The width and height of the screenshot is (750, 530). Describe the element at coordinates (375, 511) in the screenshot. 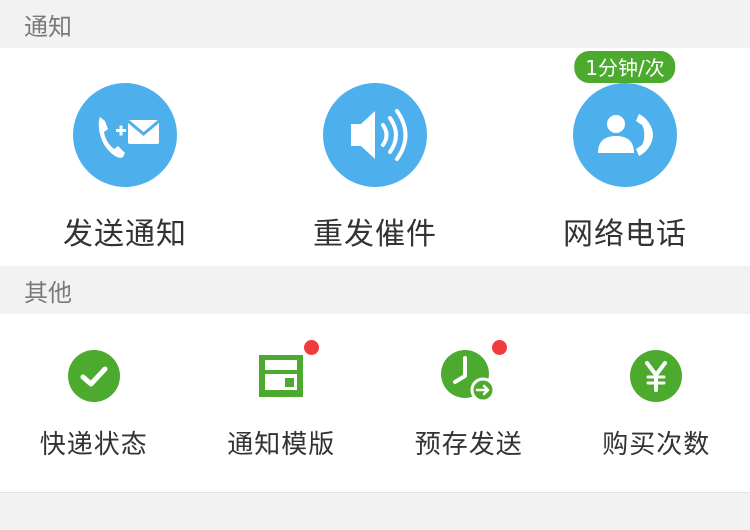

I see `bottom-strip` at that location.